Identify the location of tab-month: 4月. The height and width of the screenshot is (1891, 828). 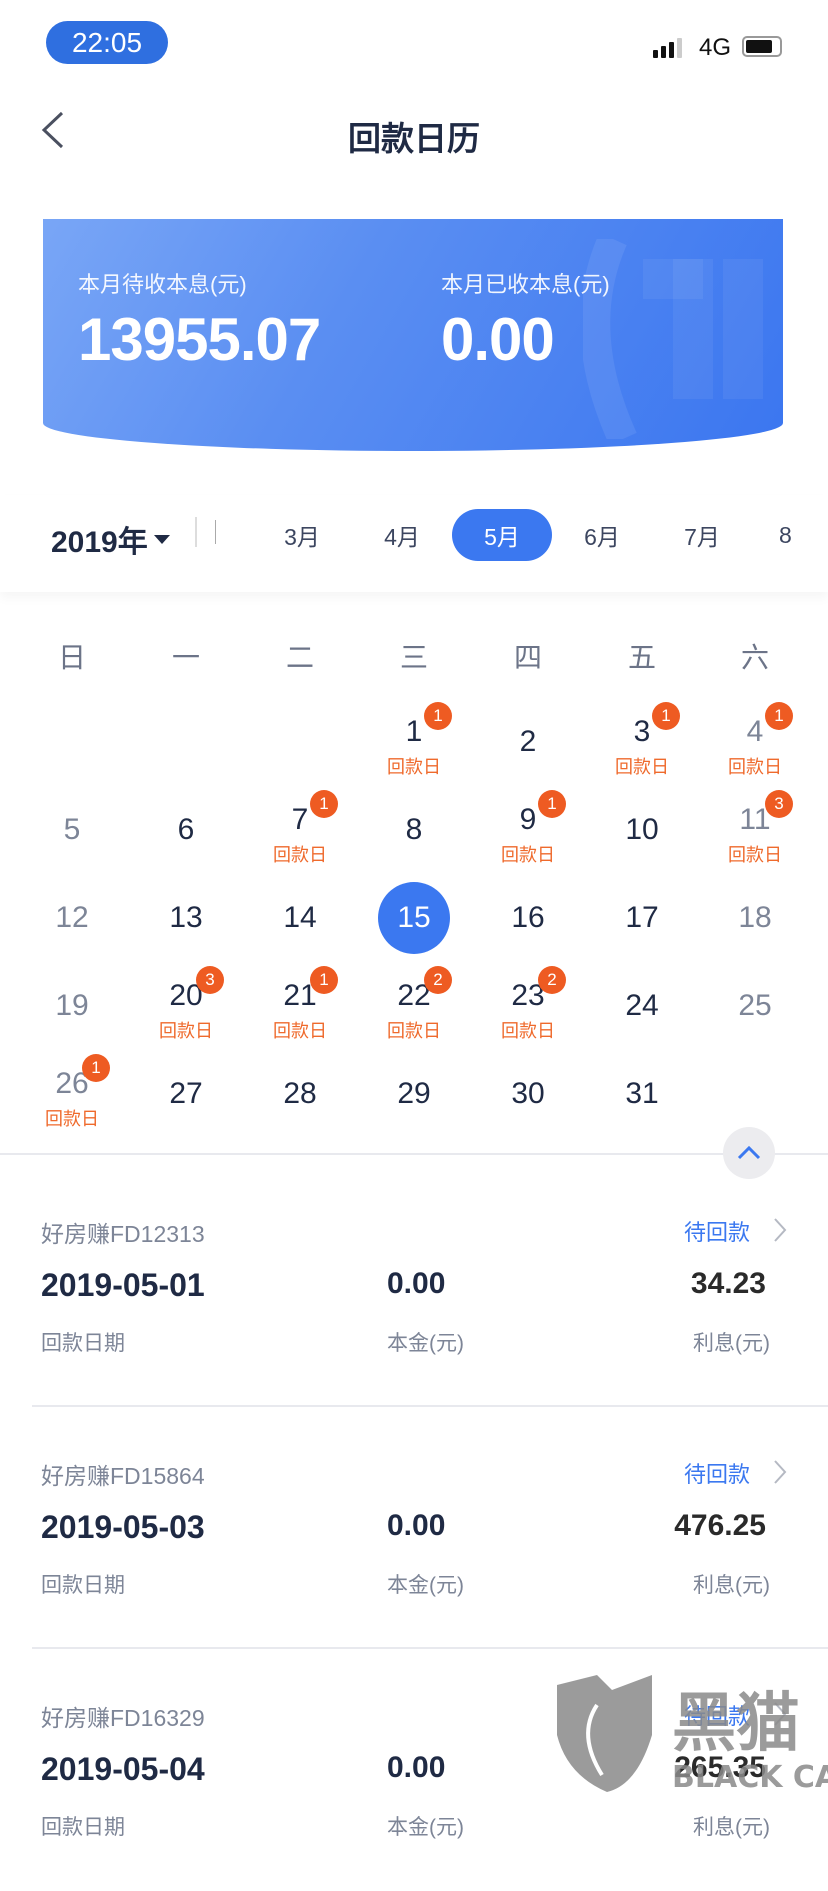
(402, 535).